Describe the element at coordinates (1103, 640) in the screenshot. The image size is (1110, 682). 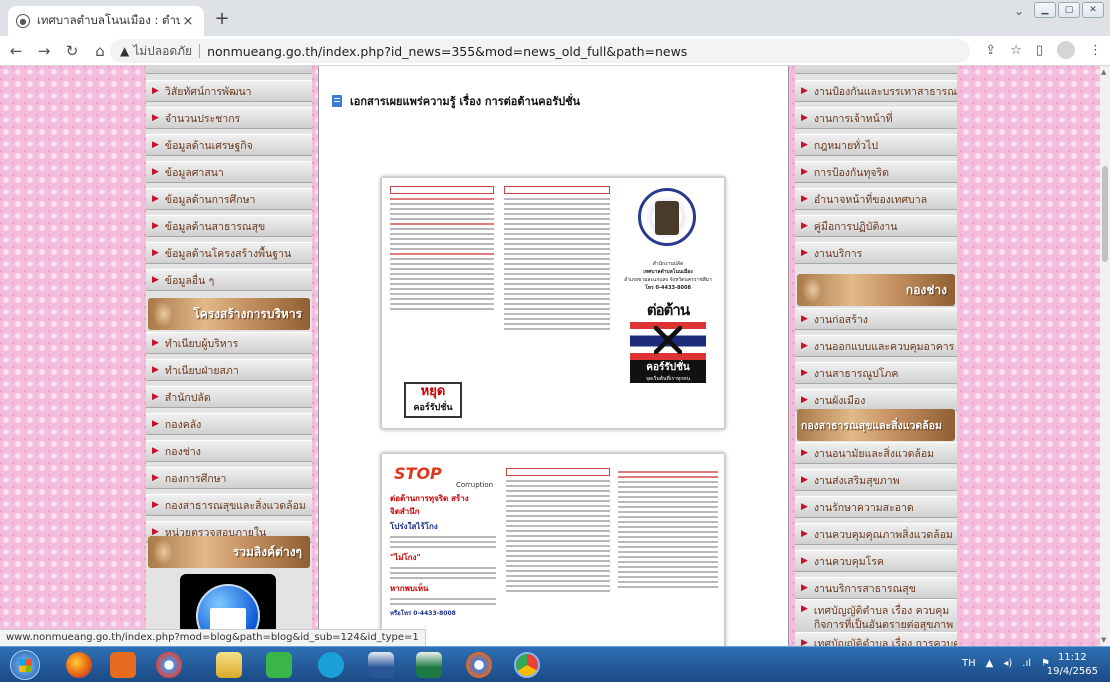
I see `scroll-down-icon: ▼` at that location.